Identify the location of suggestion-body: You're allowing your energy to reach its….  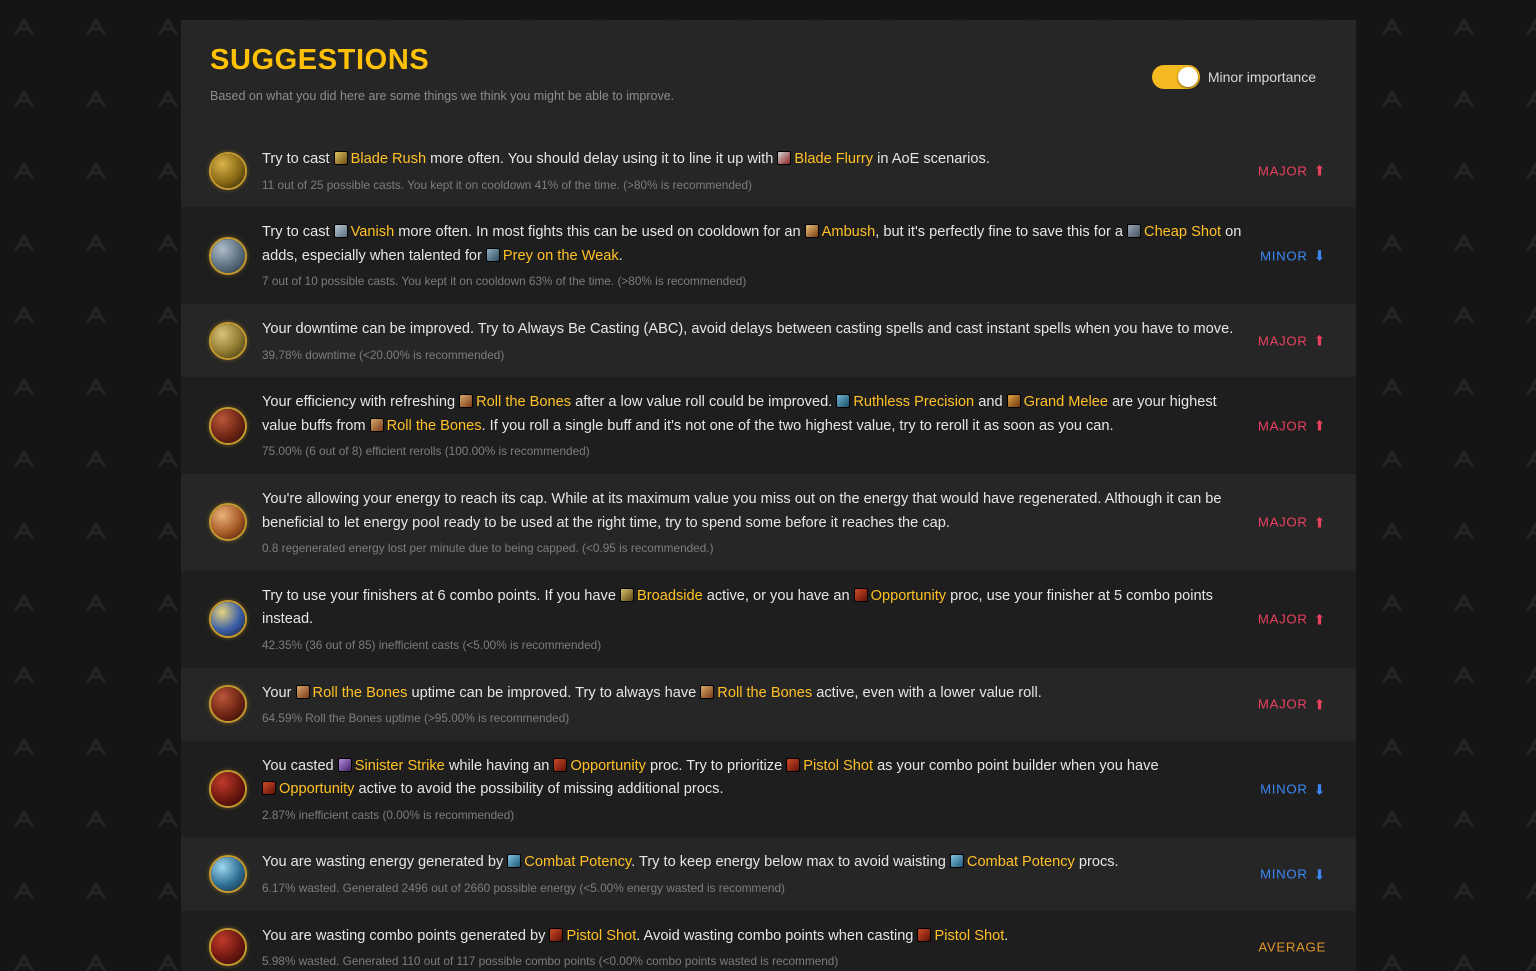
(762, 522).